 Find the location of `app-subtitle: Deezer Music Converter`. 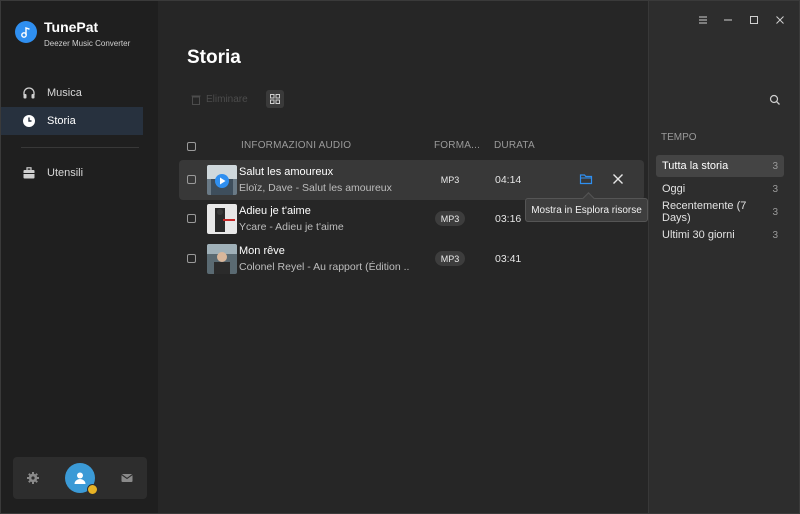

app-subtitle: Deezer Music Converter is located at coordinates (87, 43).